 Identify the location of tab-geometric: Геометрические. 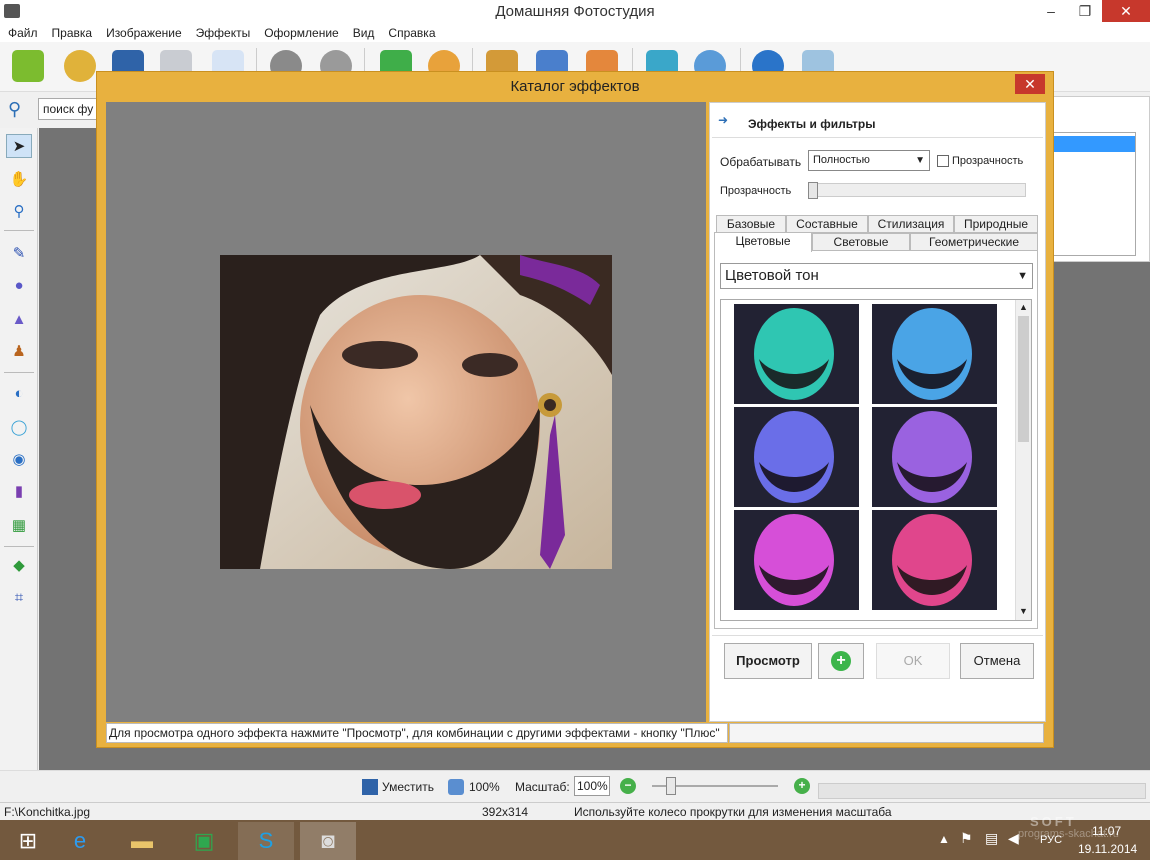
(974, 242).